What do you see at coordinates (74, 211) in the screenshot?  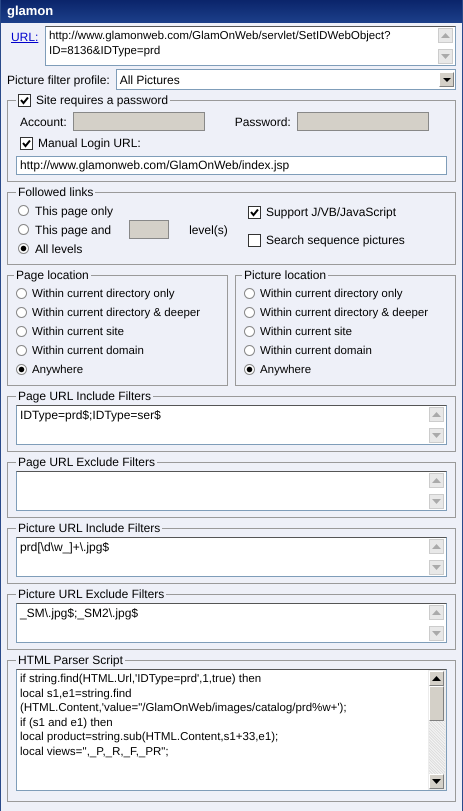 I see `radio-label: This page only` at bounding box center [74, 211].